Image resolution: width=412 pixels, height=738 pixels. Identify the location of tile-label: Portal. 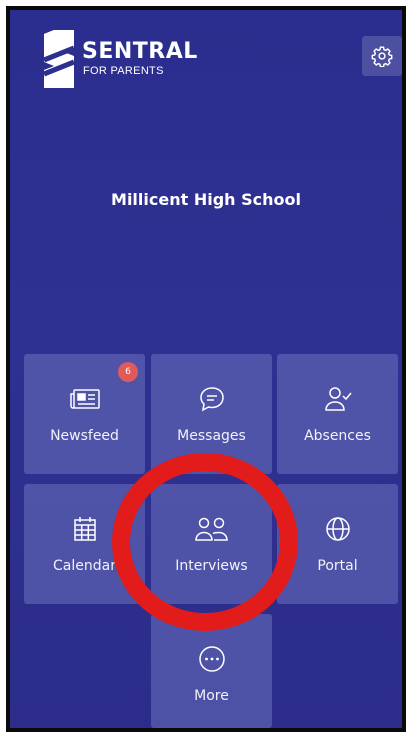
(337, 566).